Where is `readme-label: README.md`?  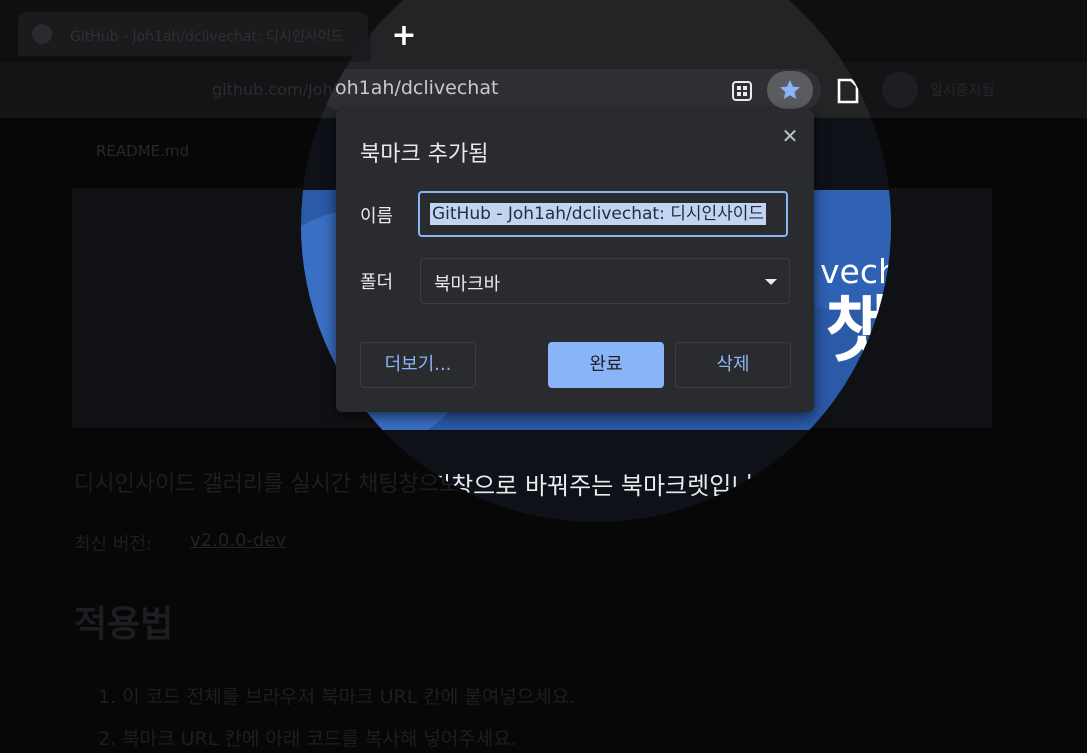 readme-label: README.md is located at coordinates (143, 151).